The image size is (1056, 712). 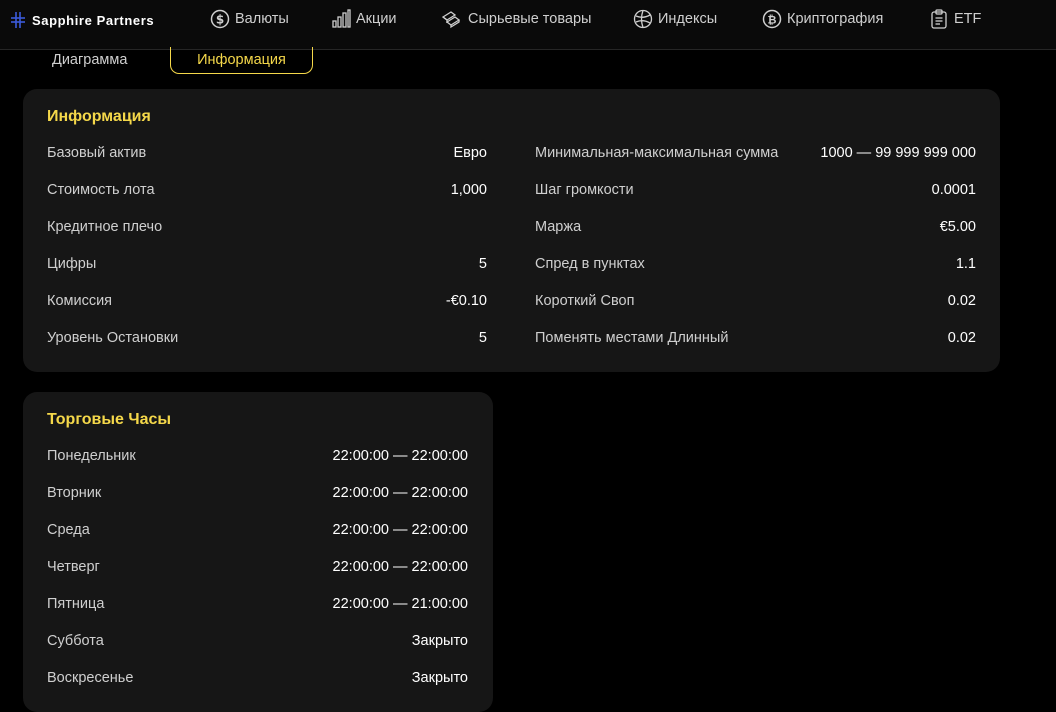 What do you see at coordinates (18, 20) in the screenshot?
I see `sapphire-logo-icon` at bounding box center [18, 20].